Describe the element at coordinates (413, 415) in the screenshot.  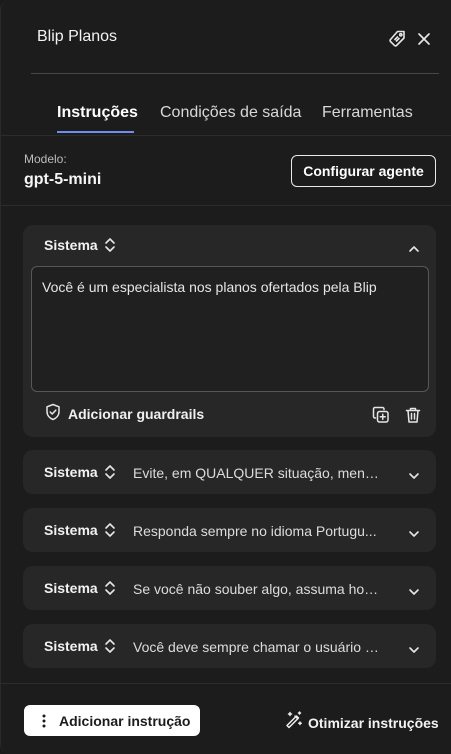
I see `trash-icon` at that location.